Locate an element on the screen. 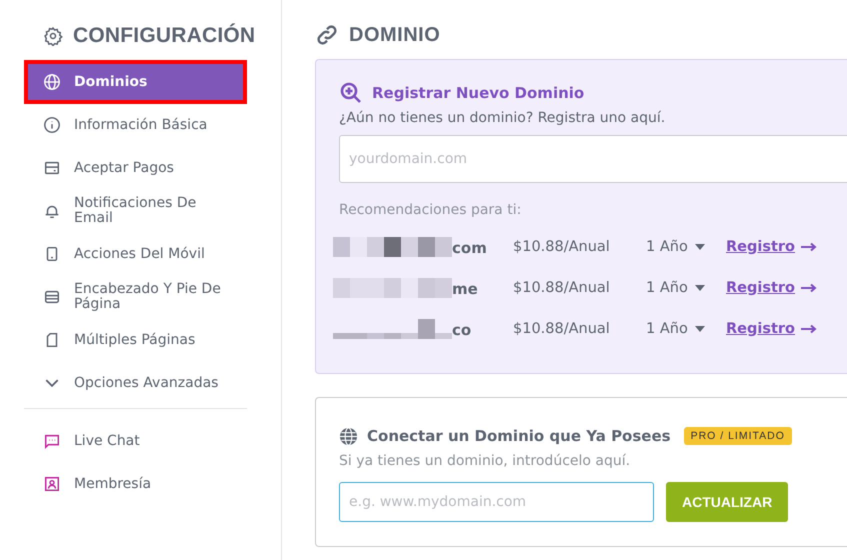  settings-icon is located at coordinates (53, 36).